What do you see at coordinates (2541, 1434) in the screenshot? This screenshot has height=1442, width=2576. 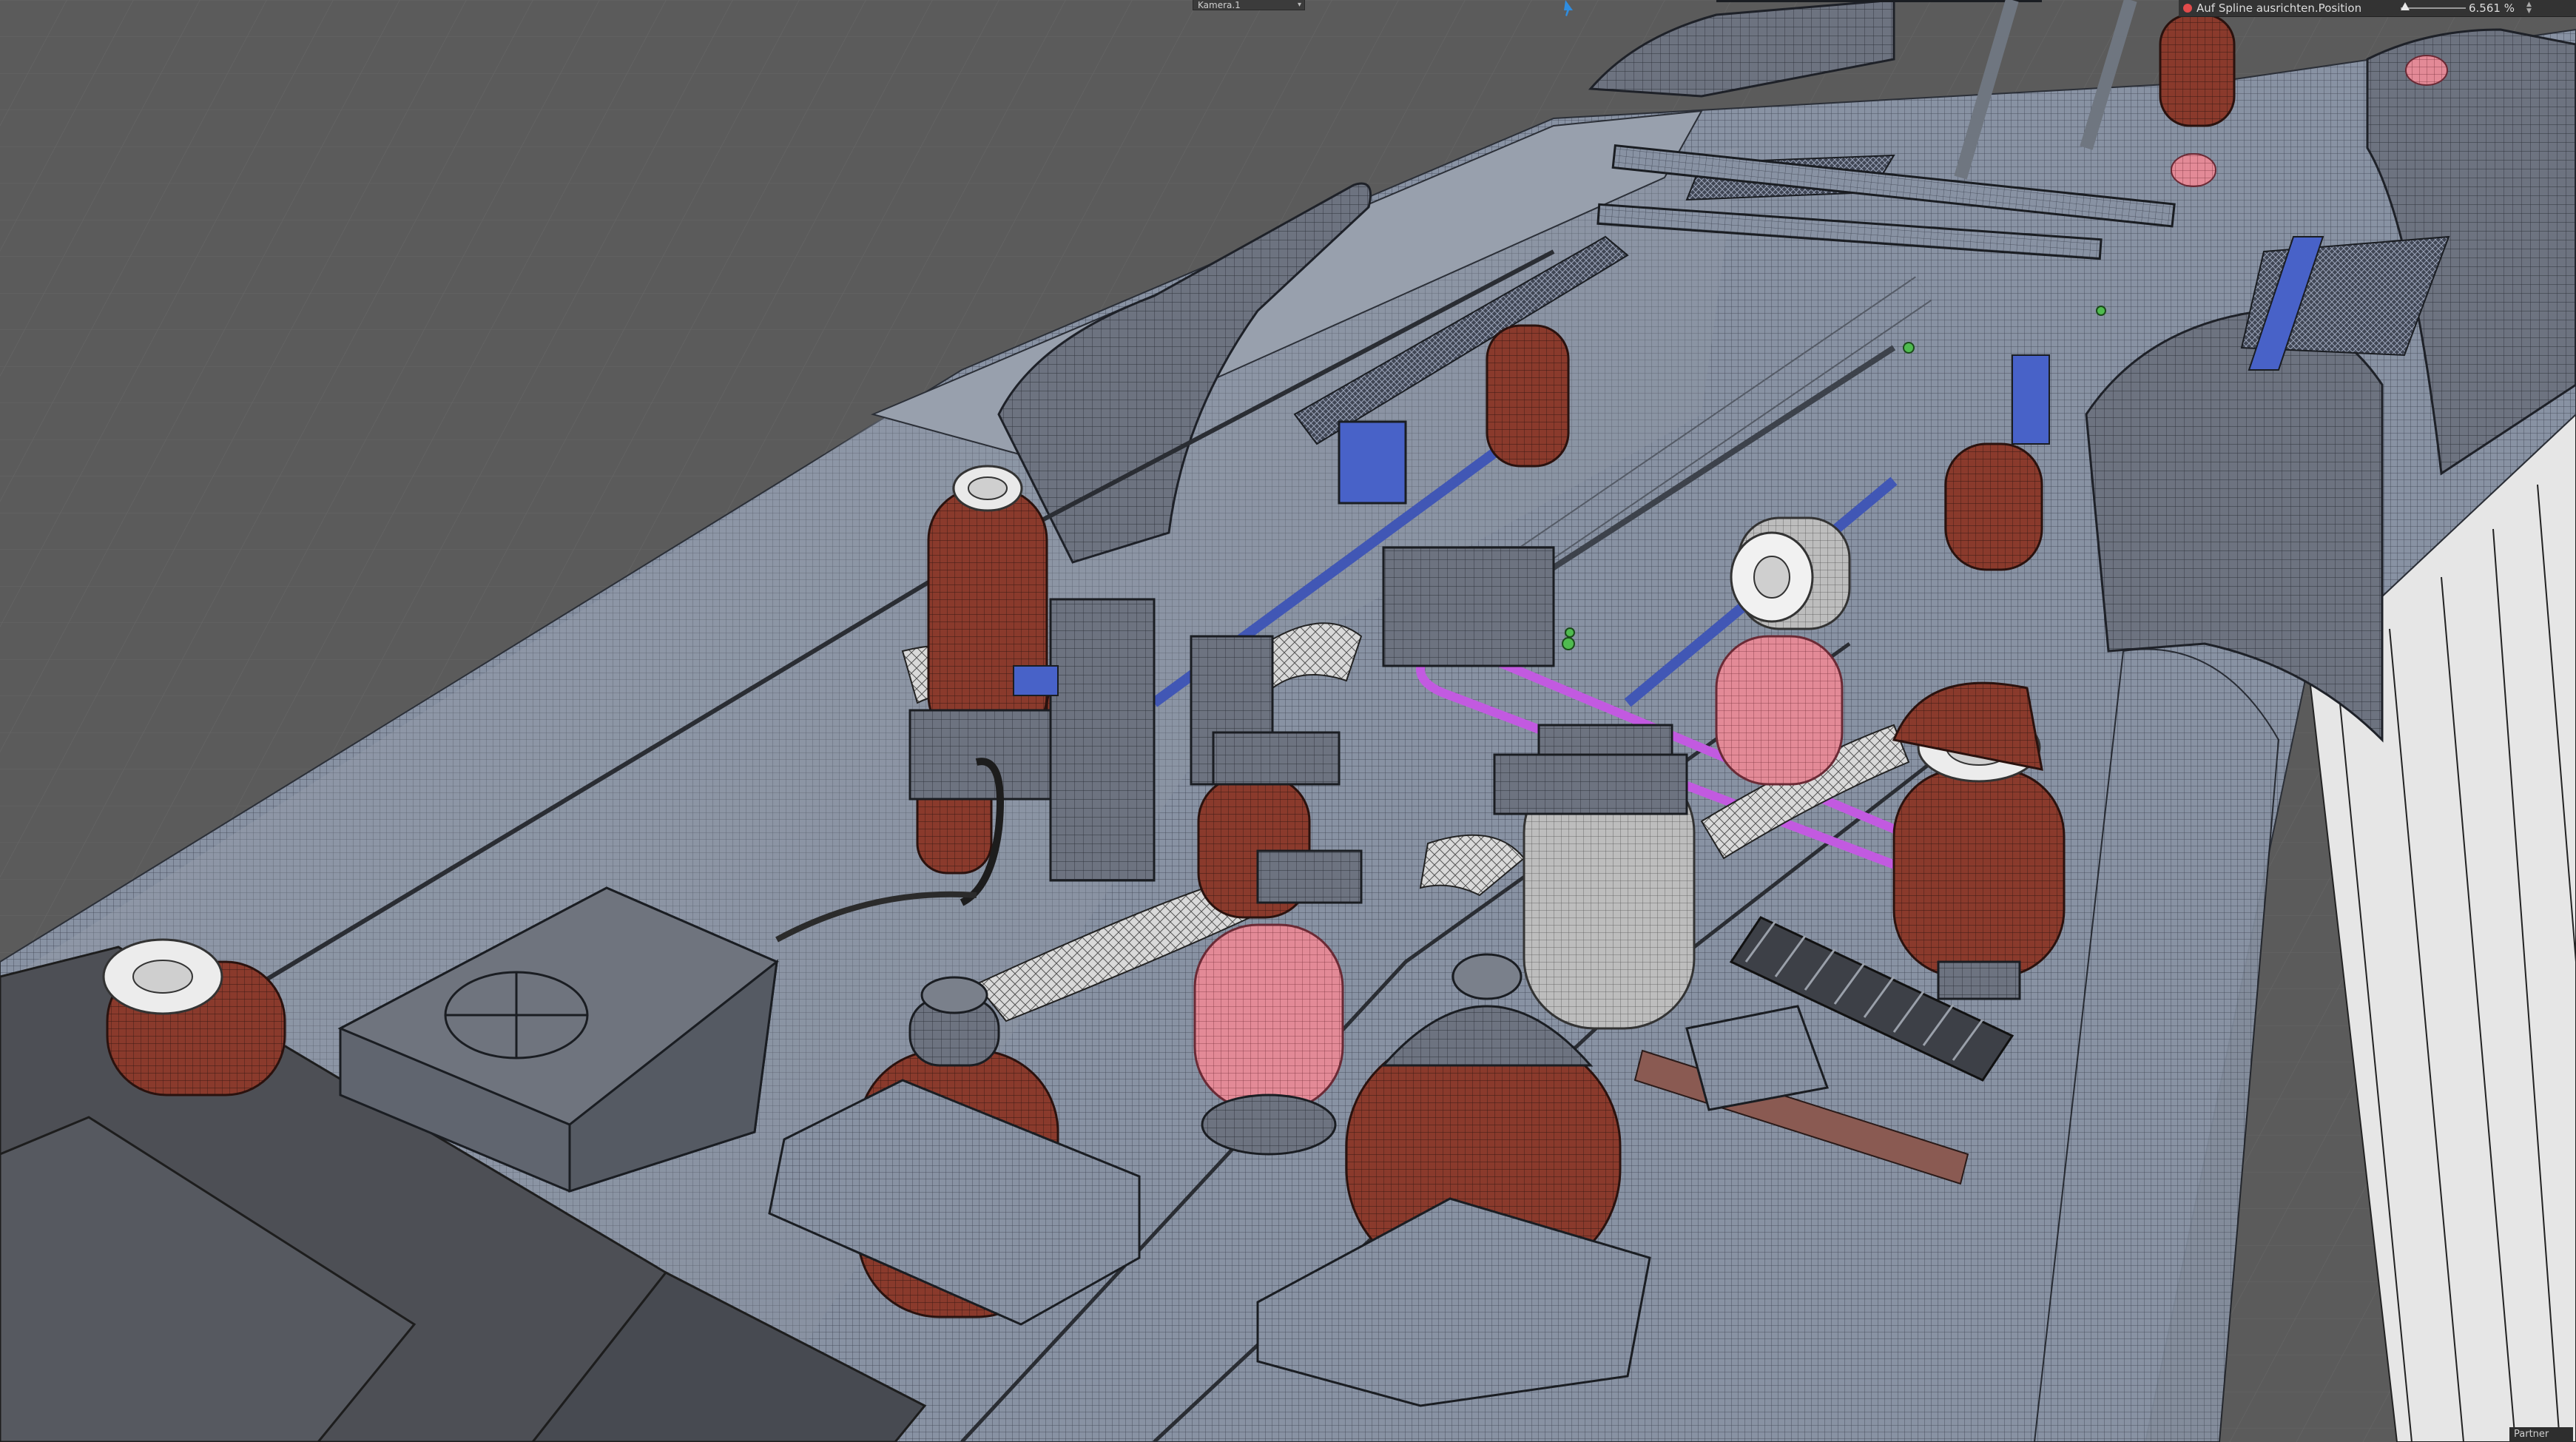 I see `bottom-panel-label: Partner` at bounding box center [2541, 1434].